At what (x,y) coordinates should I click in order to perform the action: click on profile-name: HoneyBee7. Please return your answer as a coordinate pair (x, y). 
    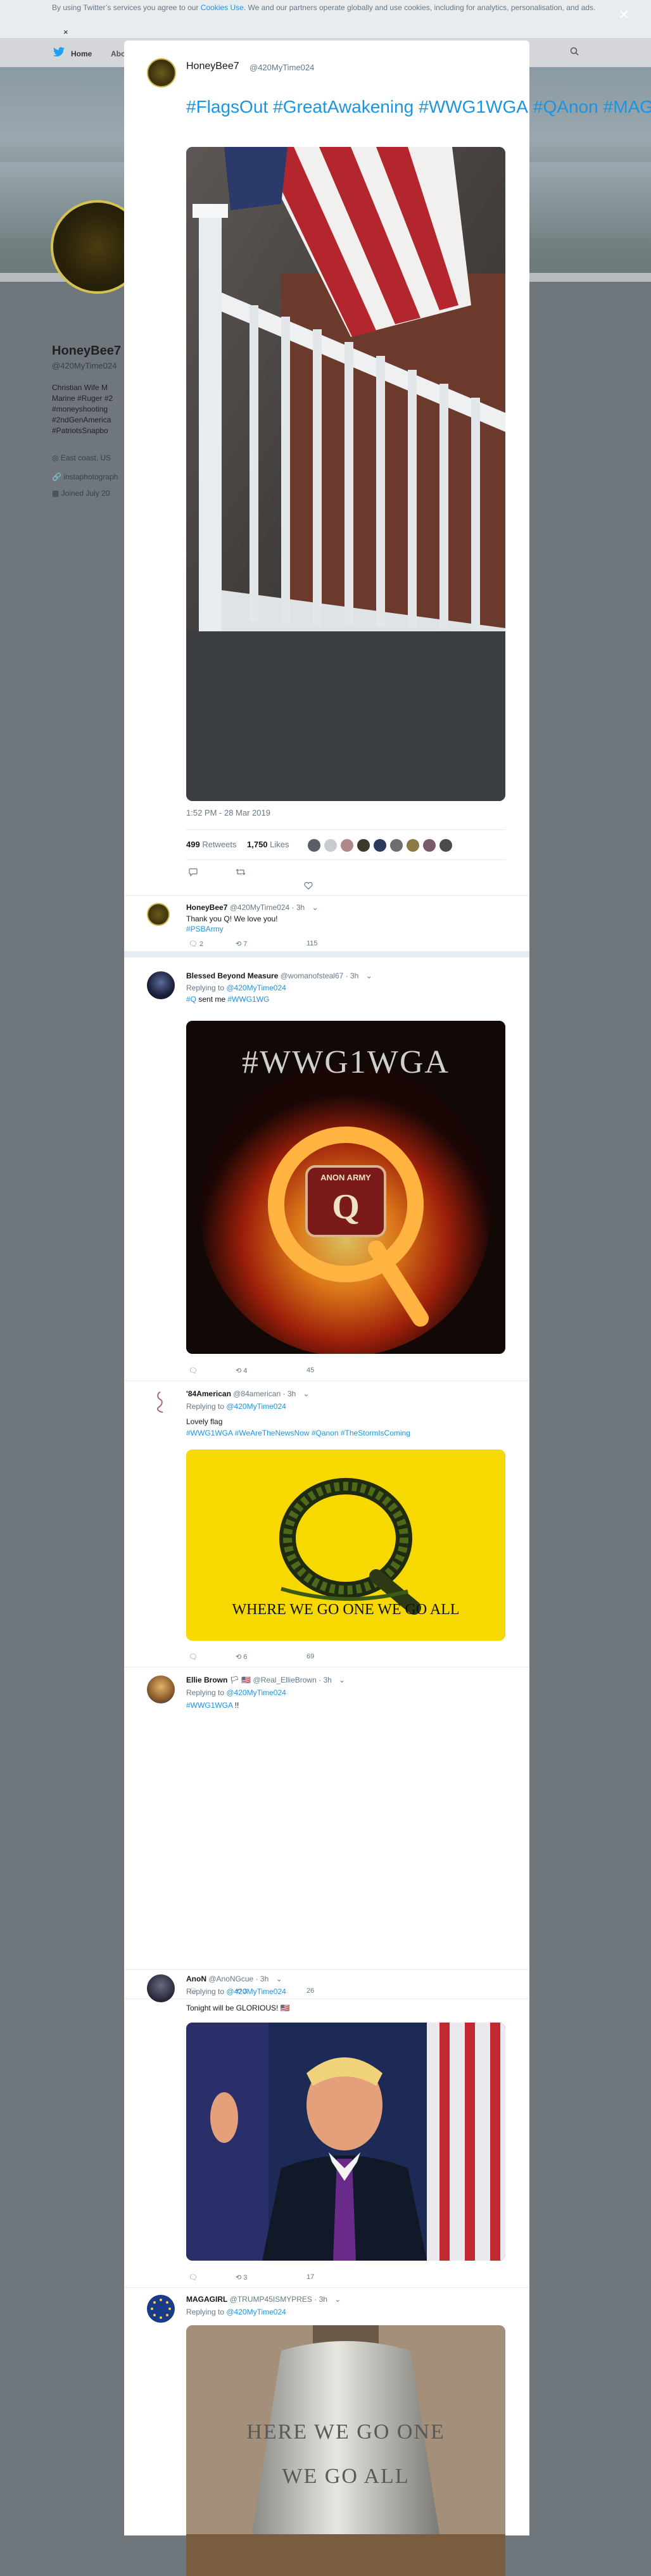
    Looking at the image, I should click on (86, 351).